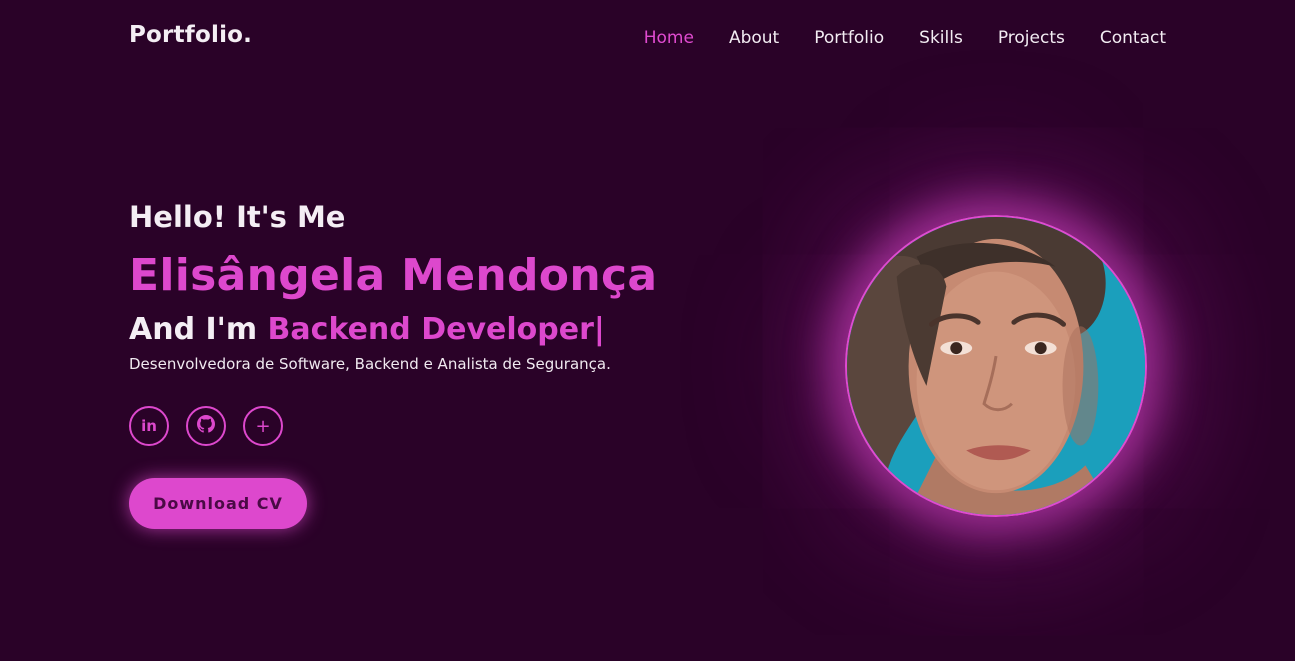 This screenshot has width=1295, height=661. I want to click on github-link, so click(206, 426).